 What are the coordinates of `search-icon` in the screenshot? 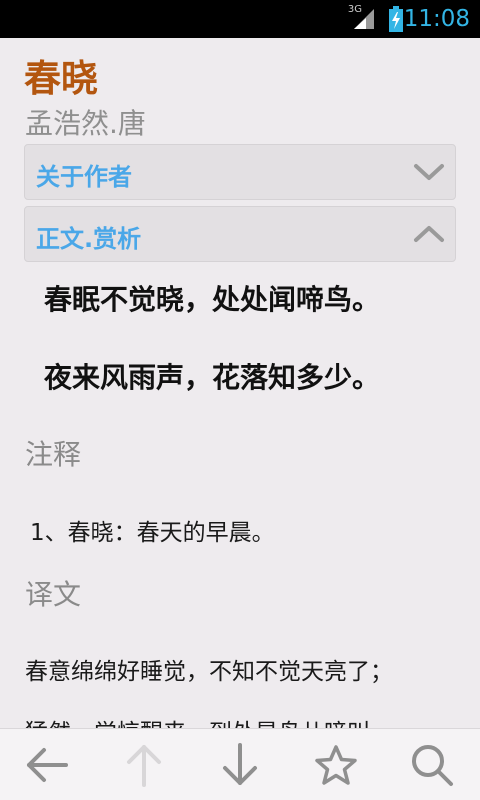 It's located at (432, 765).